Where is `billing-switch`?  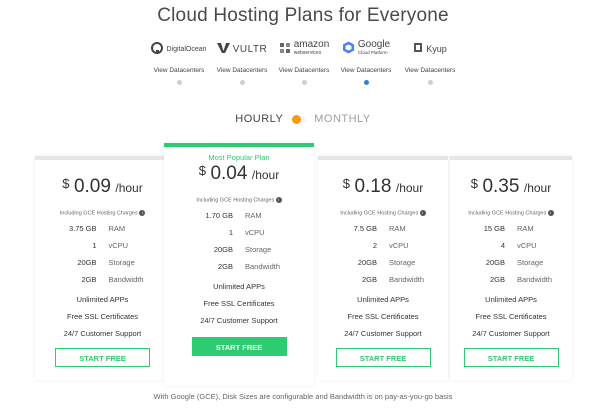
billing-switch is located at coordinates (298, 119).